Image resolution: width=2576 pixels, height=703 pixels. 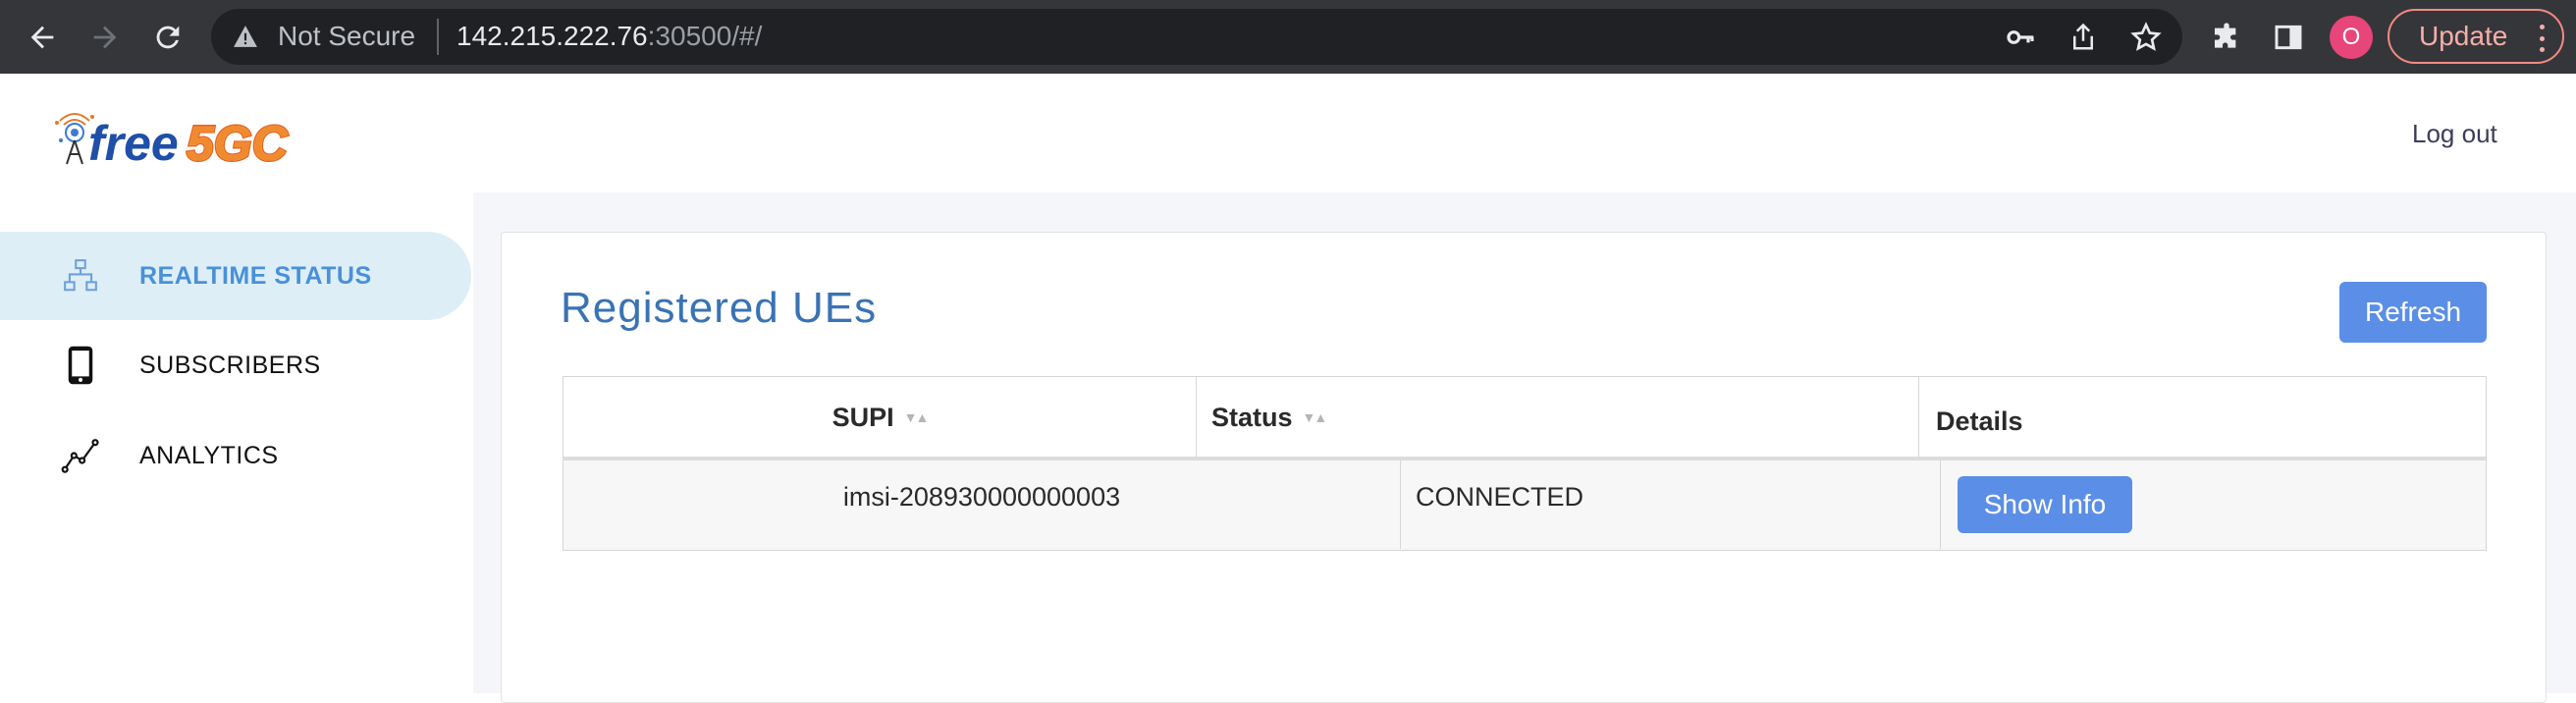 I want to click on extensions-button, so click(x=2226, y=37).